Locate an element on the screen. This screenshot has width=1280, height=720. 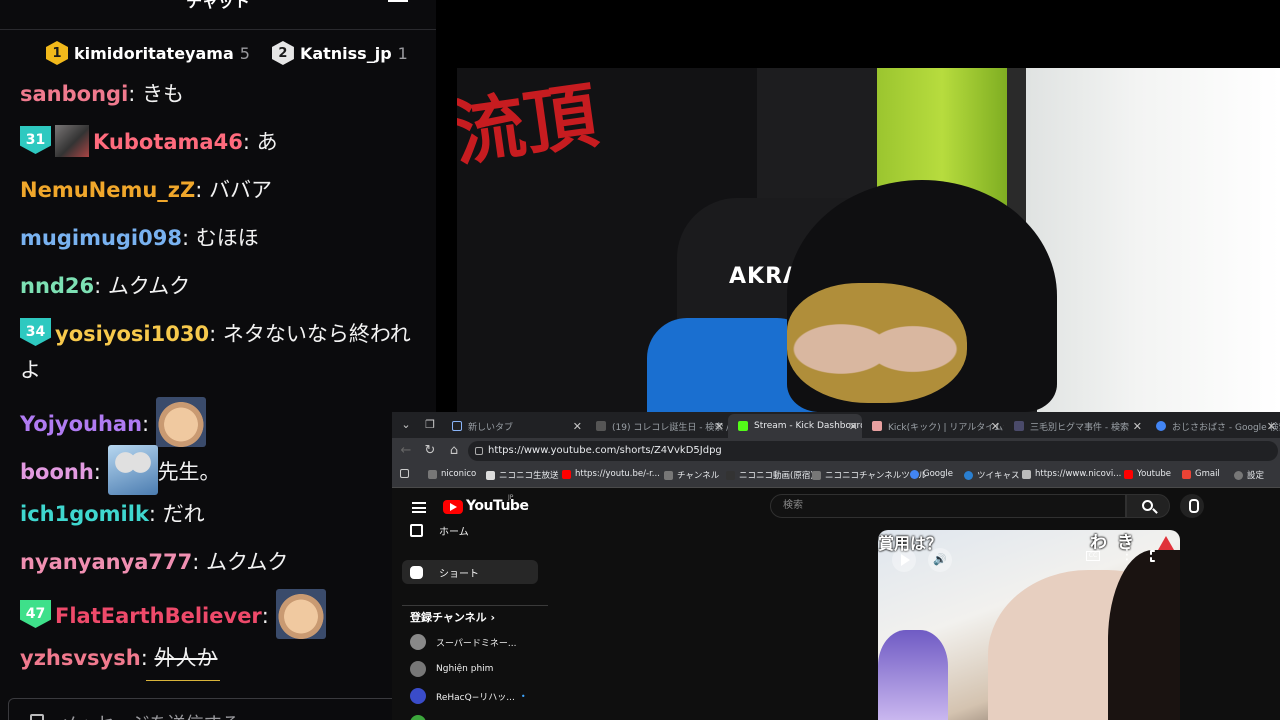
bookmark-item: ニコニコ生放送 is located at coordinates (522, 475).